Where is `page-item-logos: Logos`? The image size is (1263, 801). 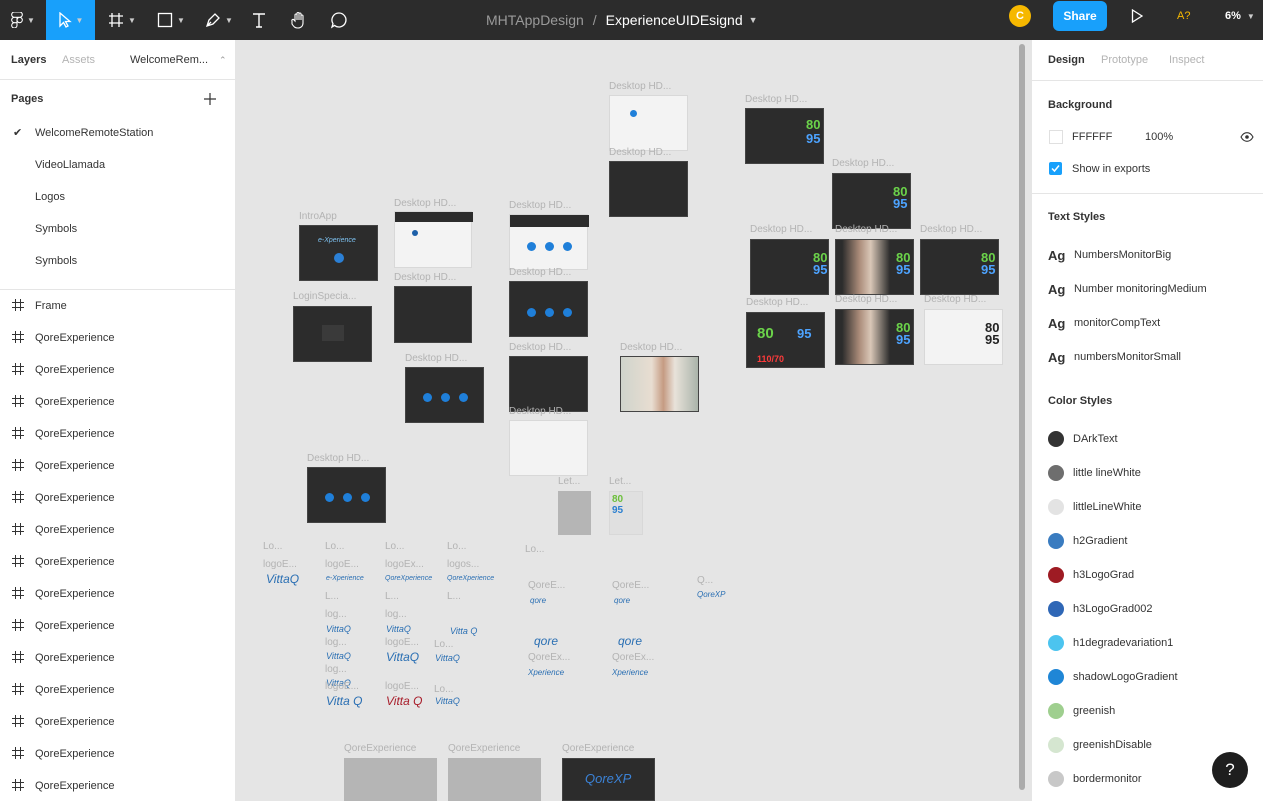
page-item-logos: Logos is located at coordinates (117, 197).